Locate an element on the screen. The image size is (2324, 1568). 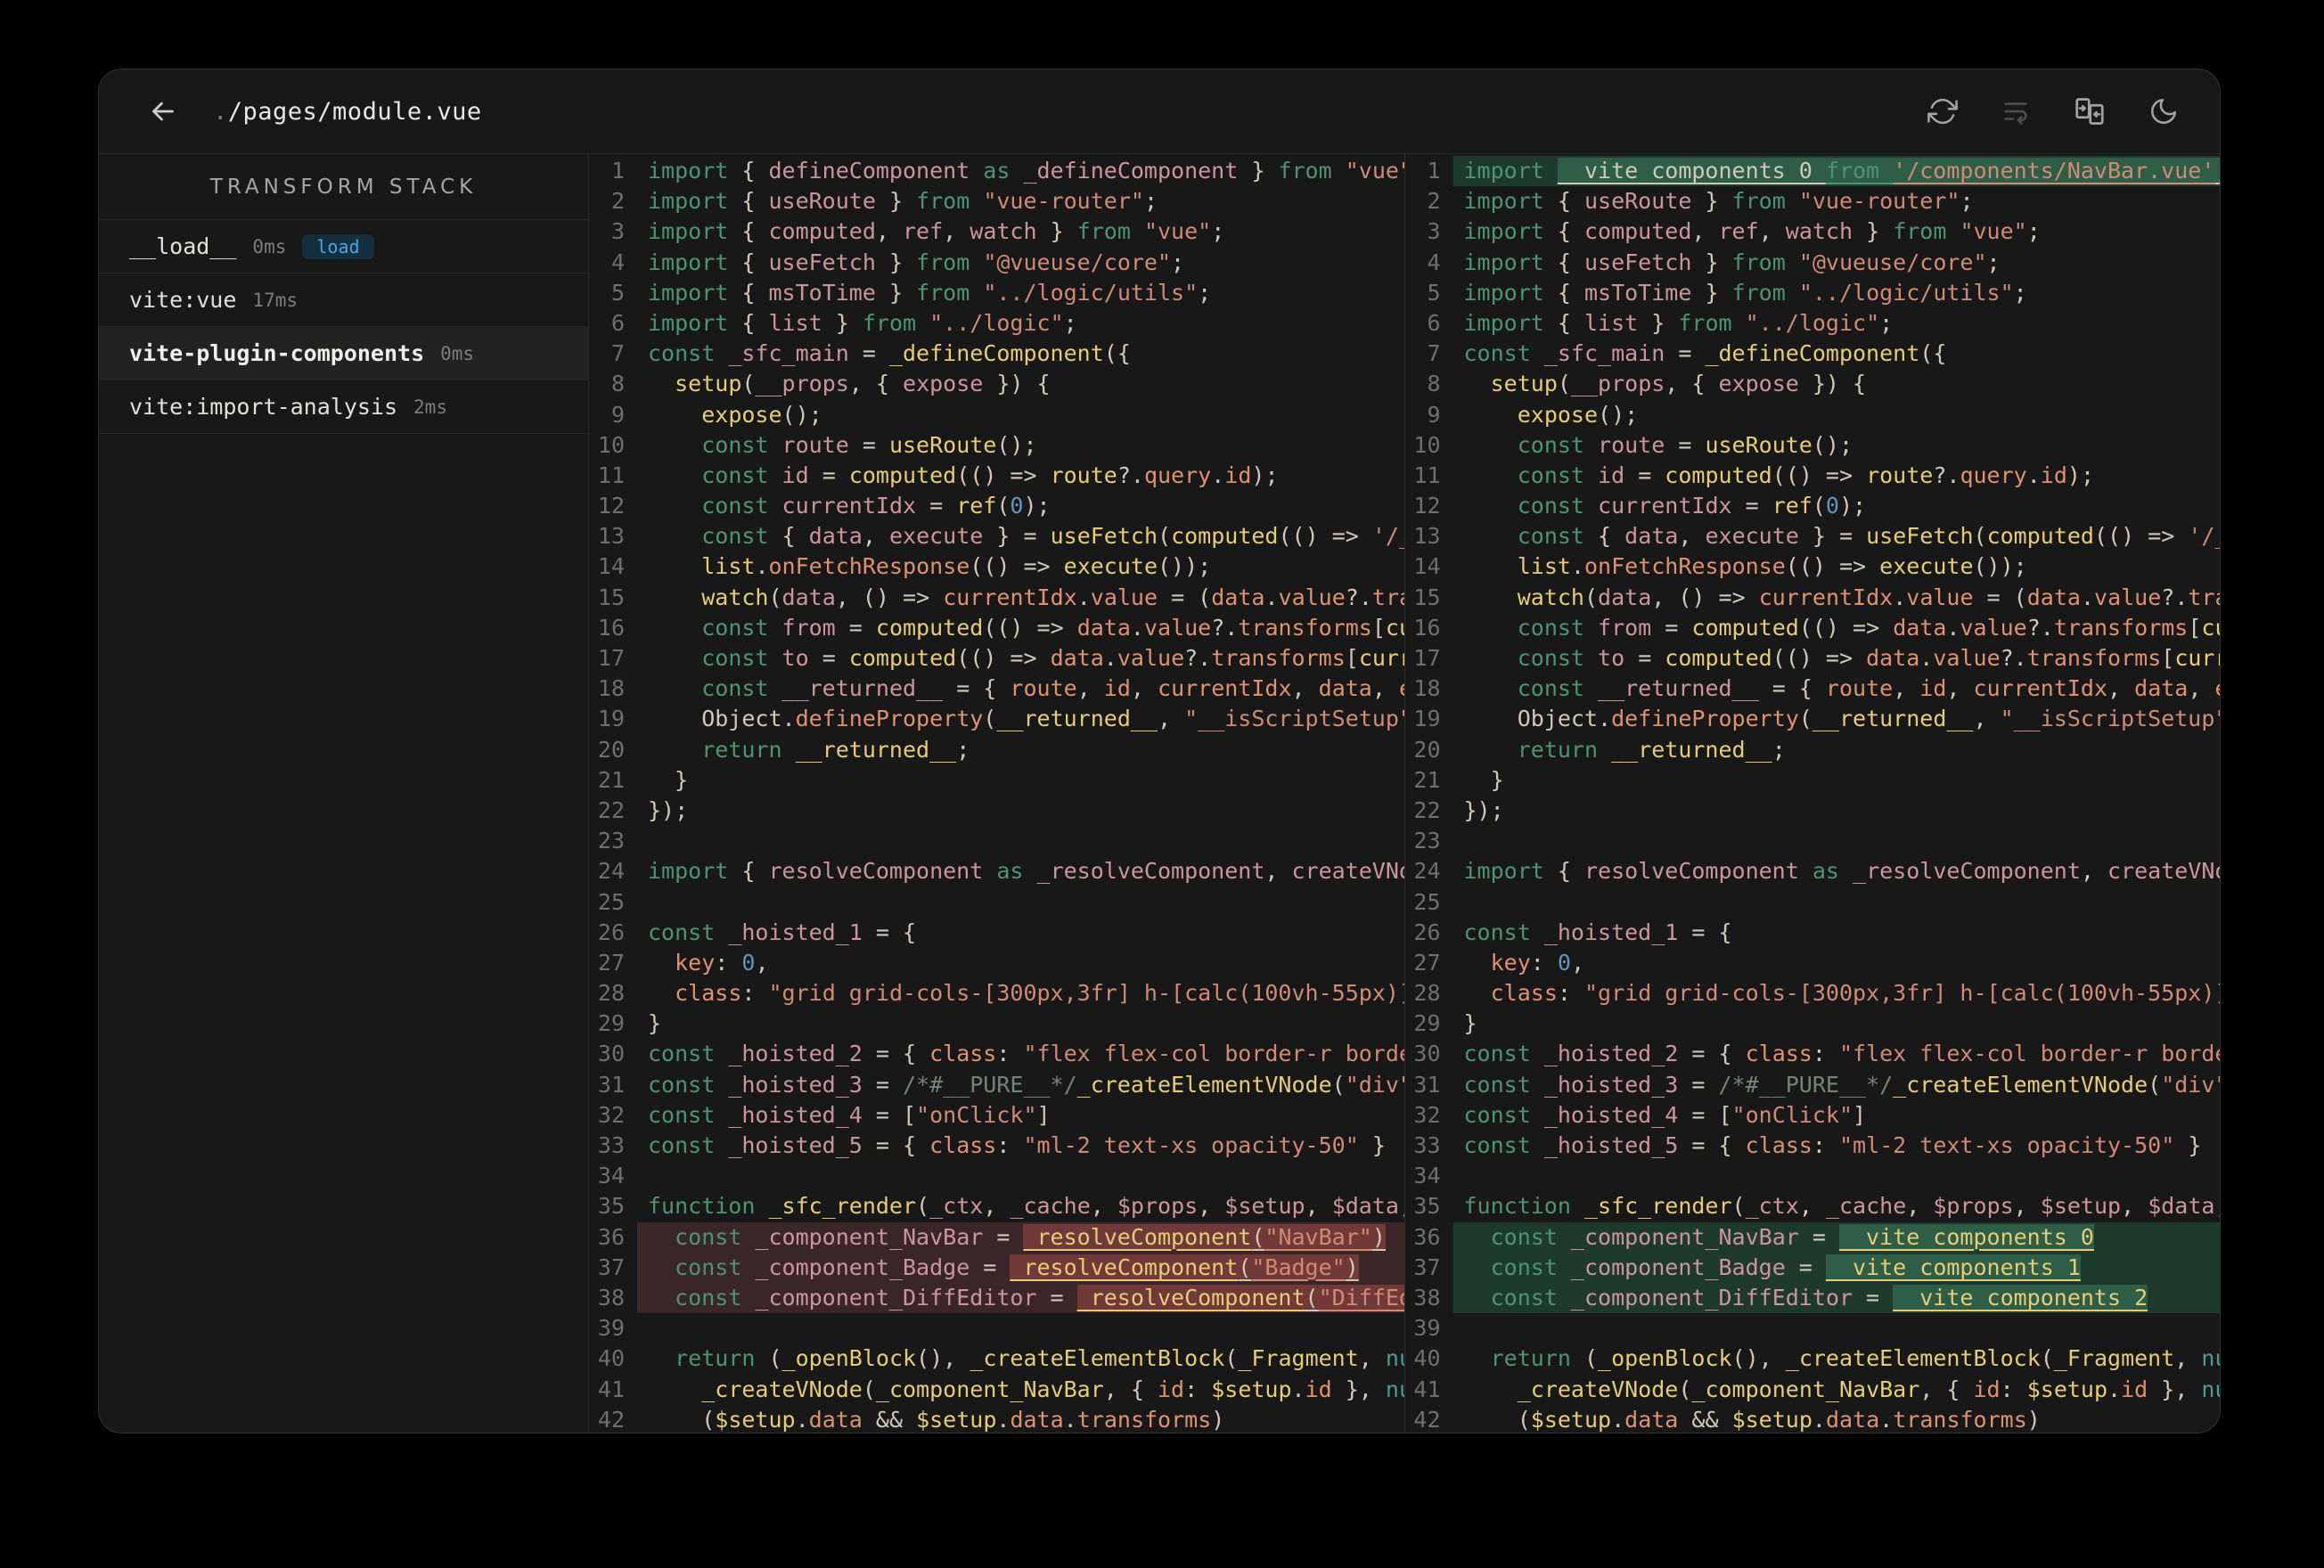
plugin-item--load-: __load__ 0ms load is located at coordinates (343, 247).